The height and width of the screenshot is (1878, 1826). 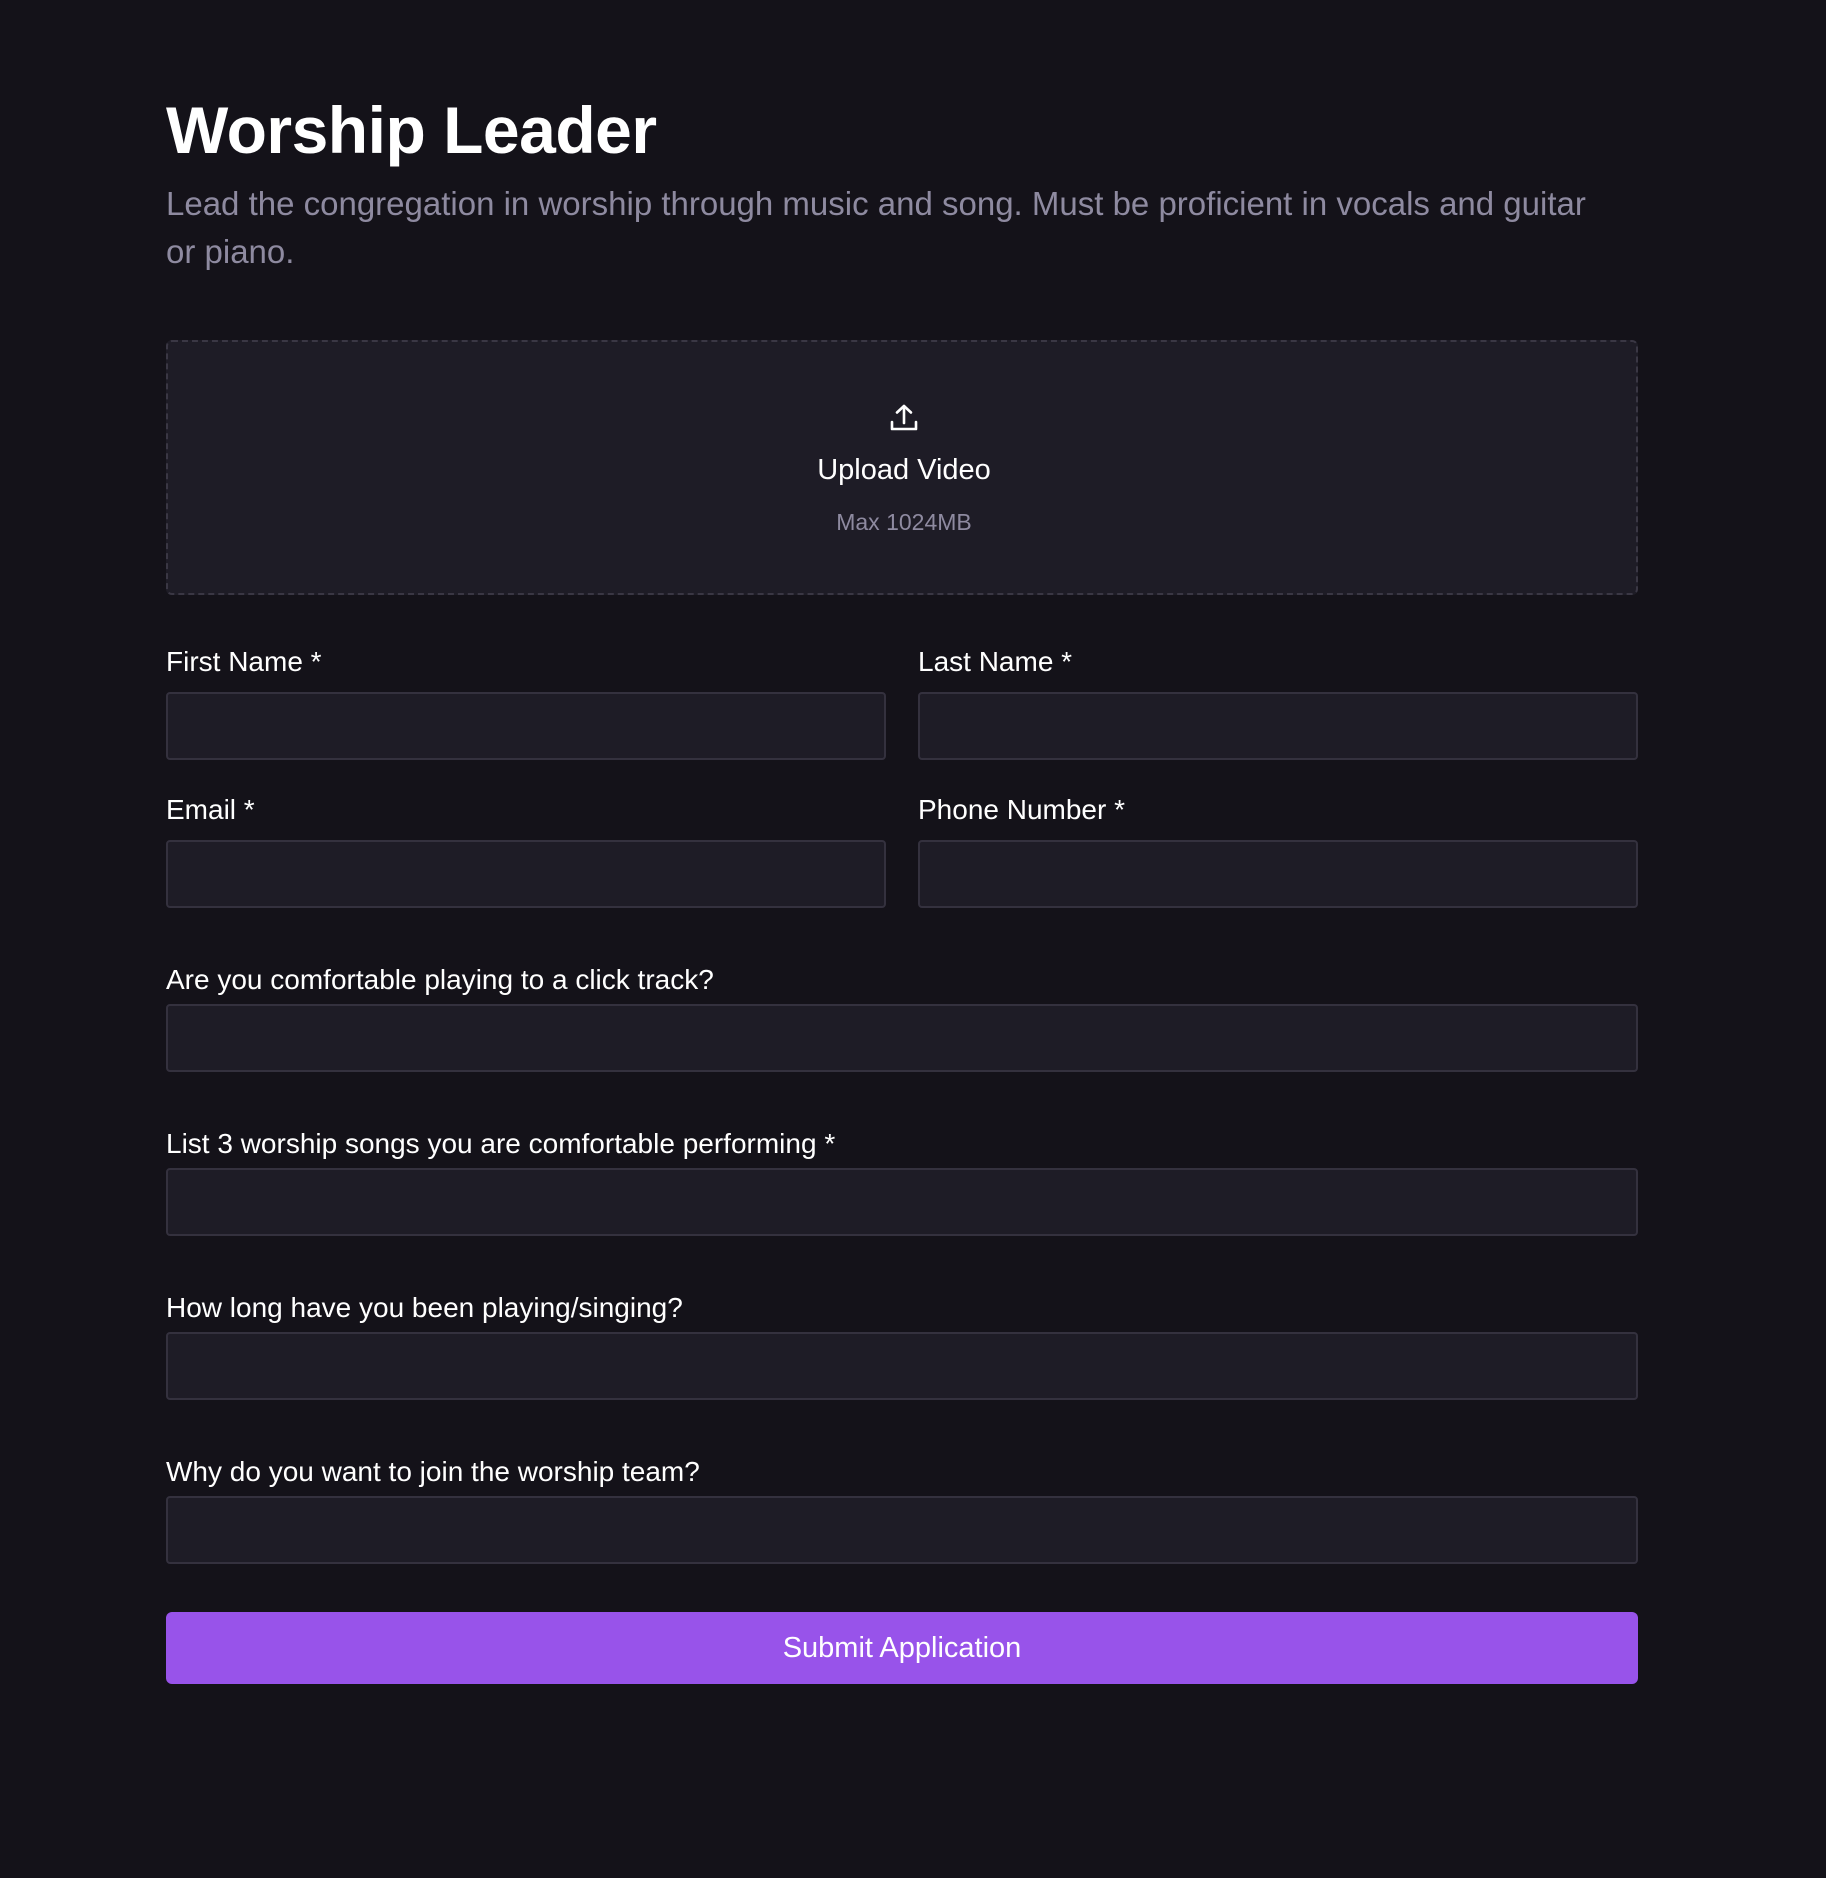 I want to click on click-track-input, so click(x=902, y=1038).